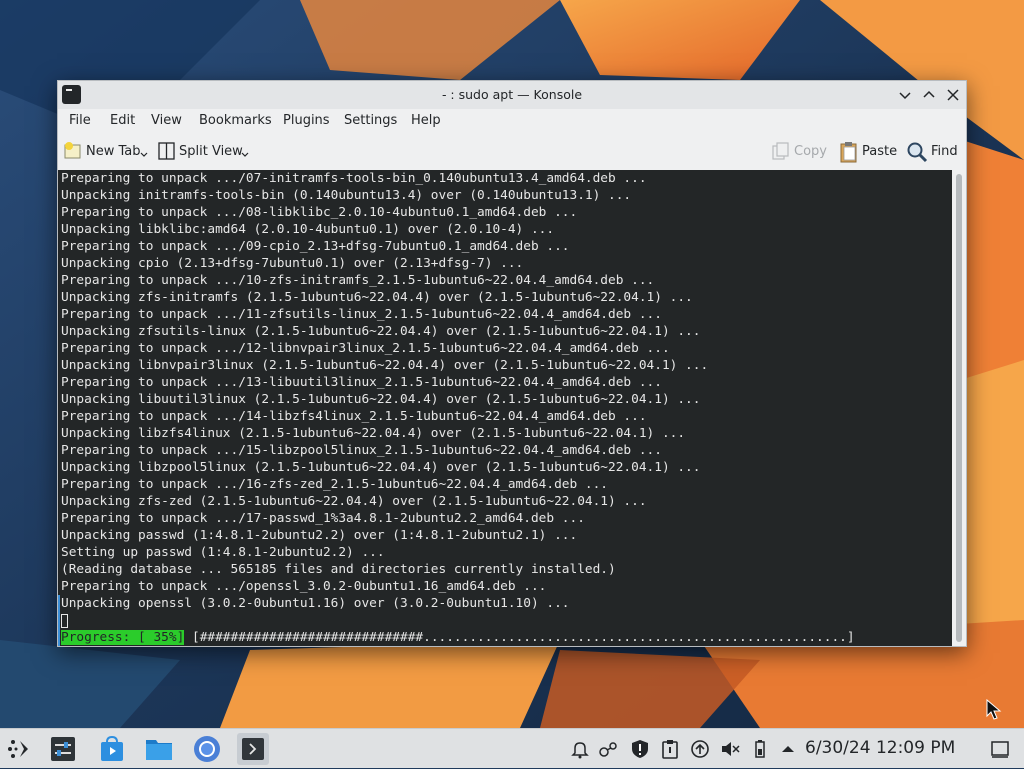  I want to click on scroll-position-marker, so click(59, 620).